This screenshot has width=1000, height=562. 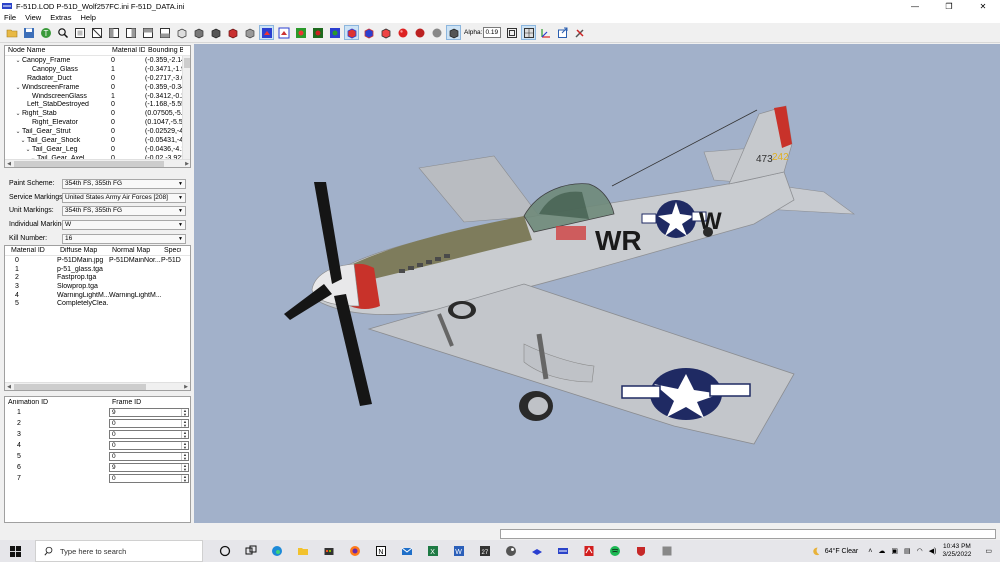 What do you see at coordinates (87, 17) in the screenshot?
I see `menu-help: Help` at bounding box center [87, 17].